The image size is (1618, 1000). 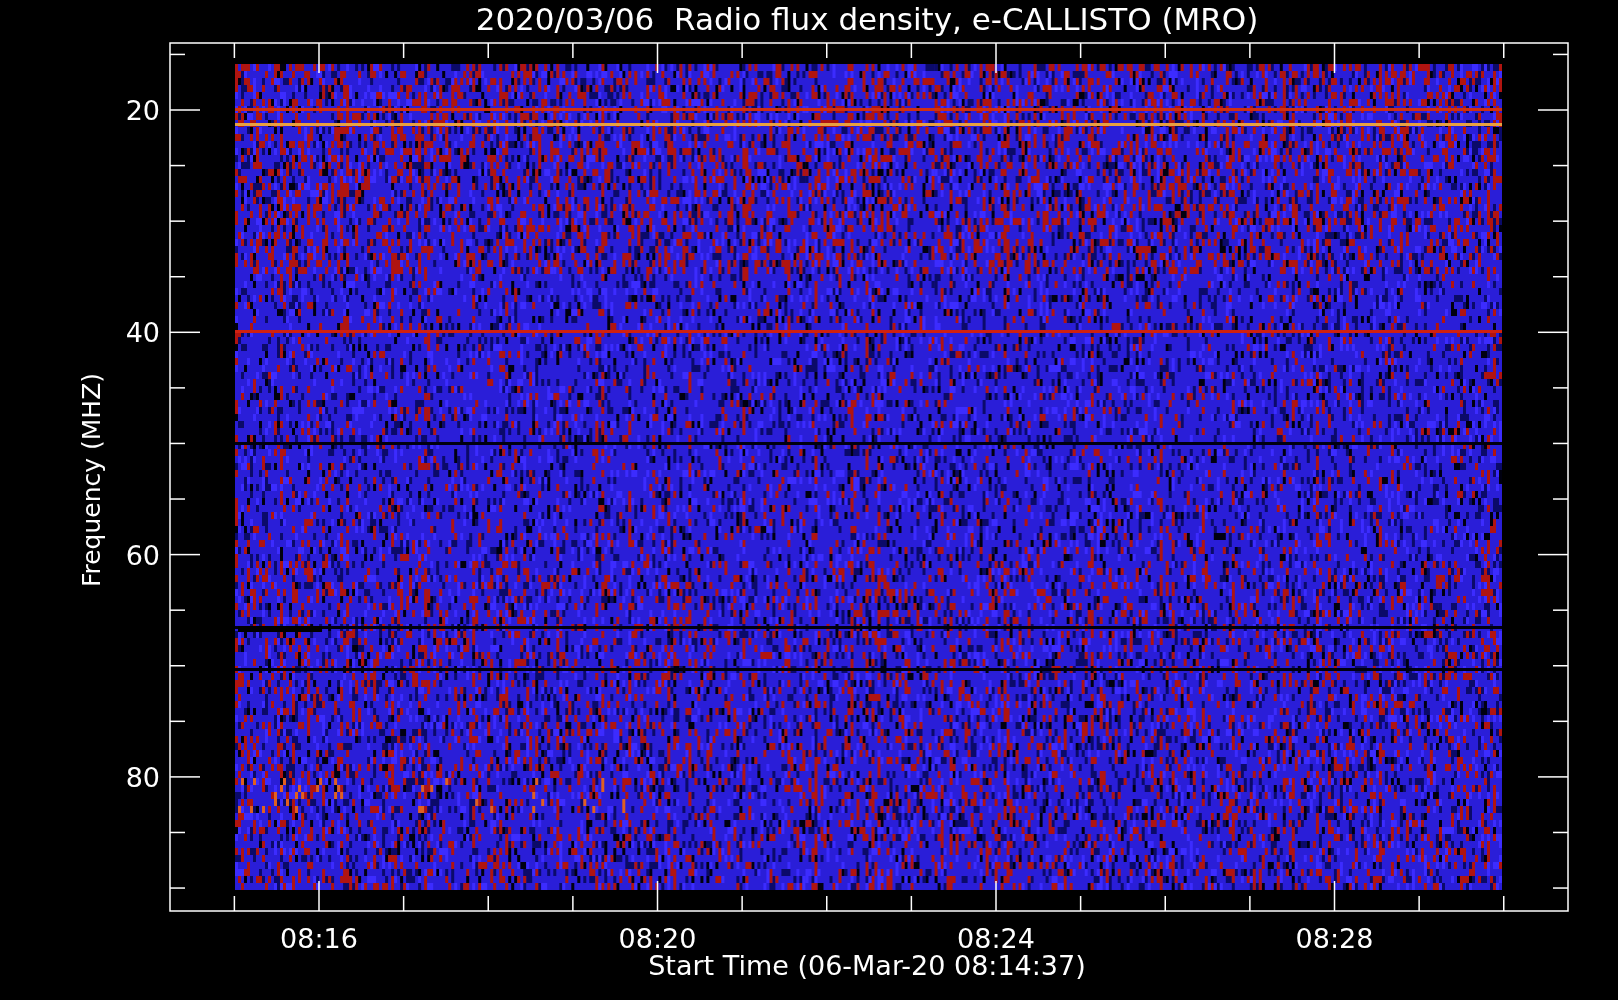 What do you see at coordinates (142, 777) in the screenshot?
I see `y-tick-label: 80` at bounding box center [142, 777].